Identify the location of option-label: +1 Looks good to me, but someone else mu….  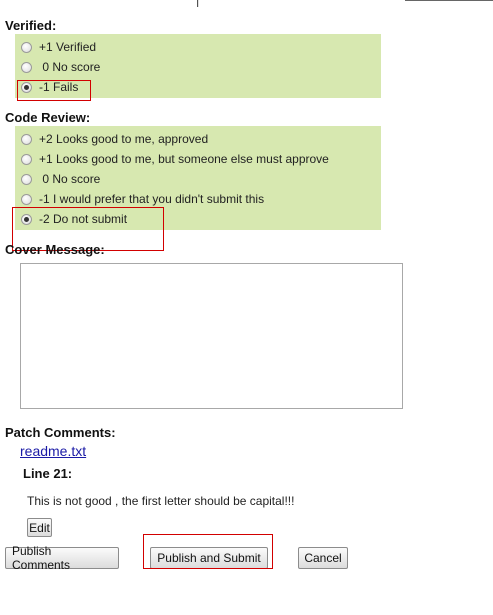
(184, 159).